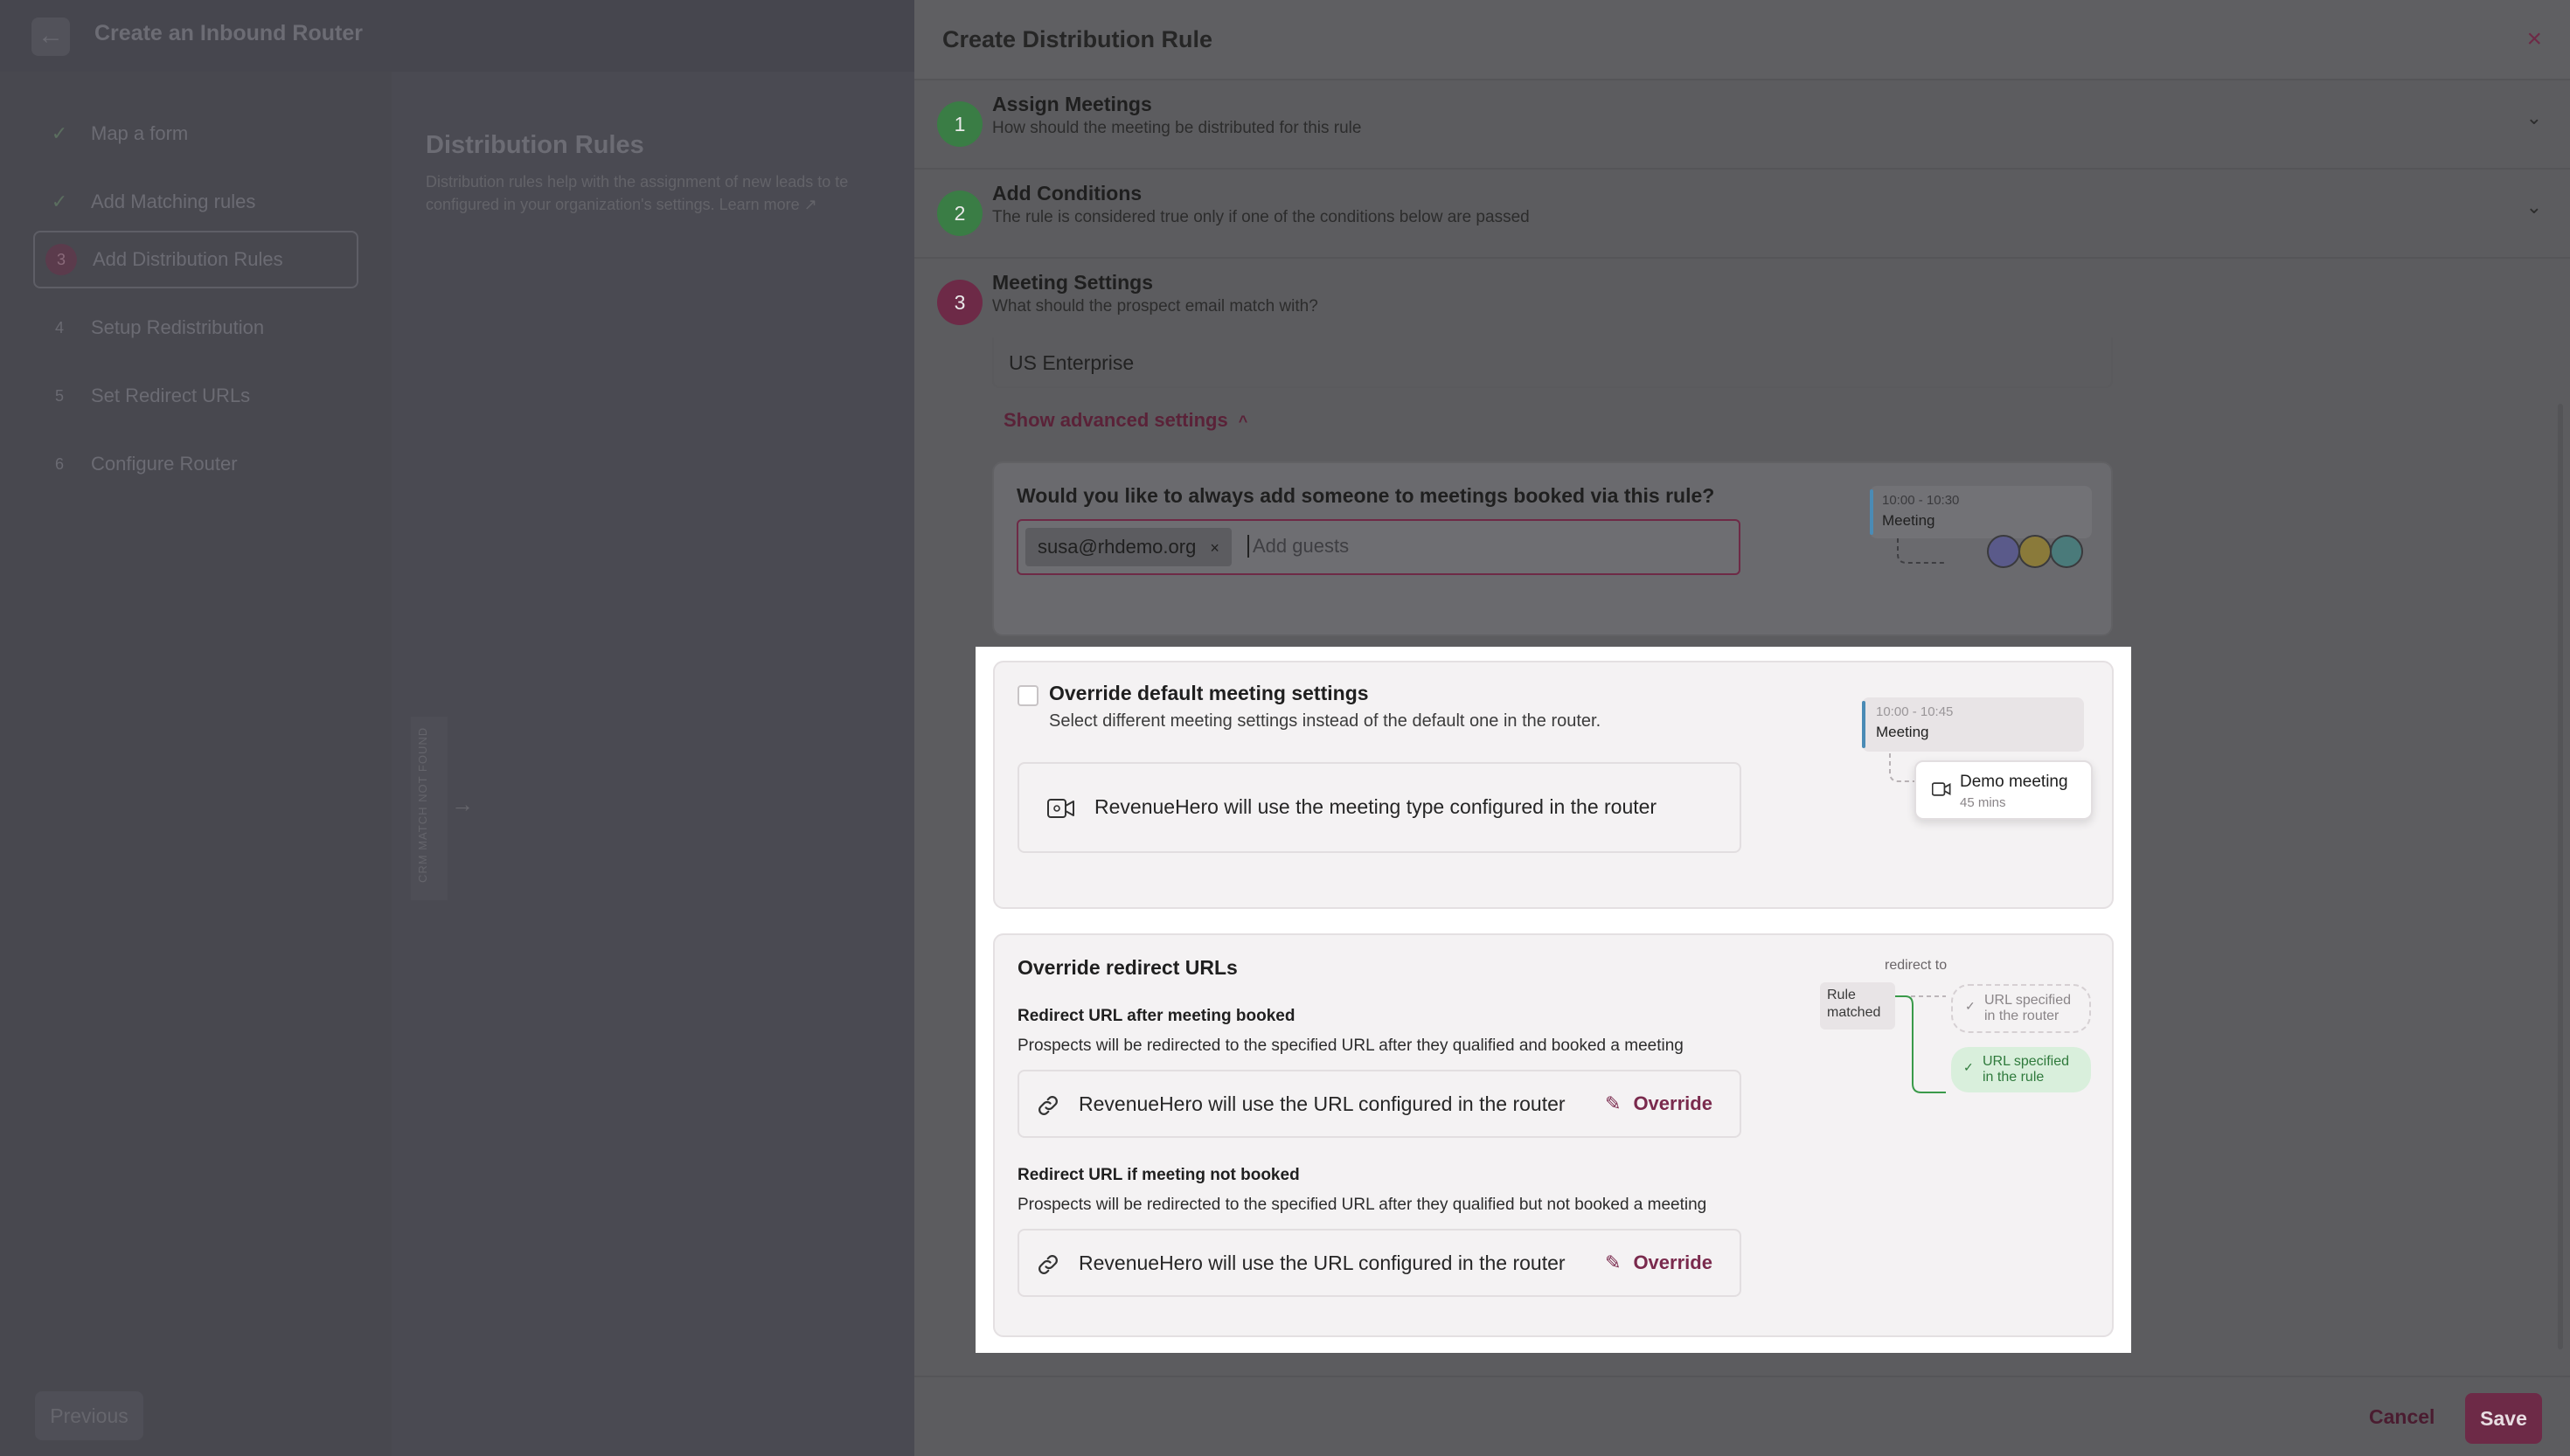 The height and width of the screenshot is (1456, 2570). What do you see at coordinates (1156, 1016) in the screenshot?
I see `booked-url-title: Redirect URL after meeting booked` at bounding box center [1156, 1016].